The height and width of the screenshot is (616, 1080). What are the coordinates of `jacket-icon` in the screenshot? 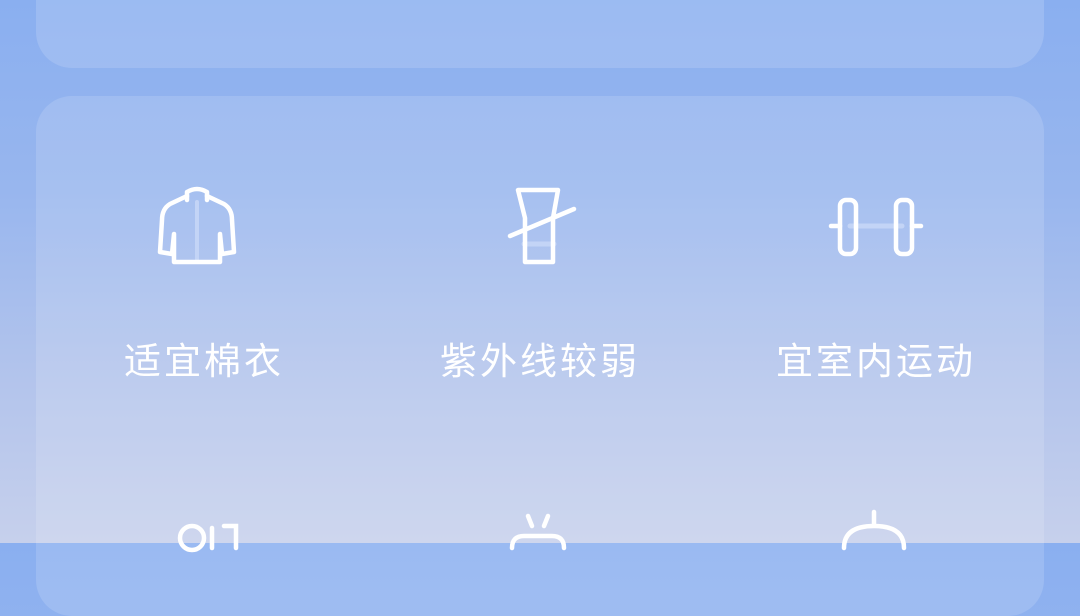 It's located at (197, 225).